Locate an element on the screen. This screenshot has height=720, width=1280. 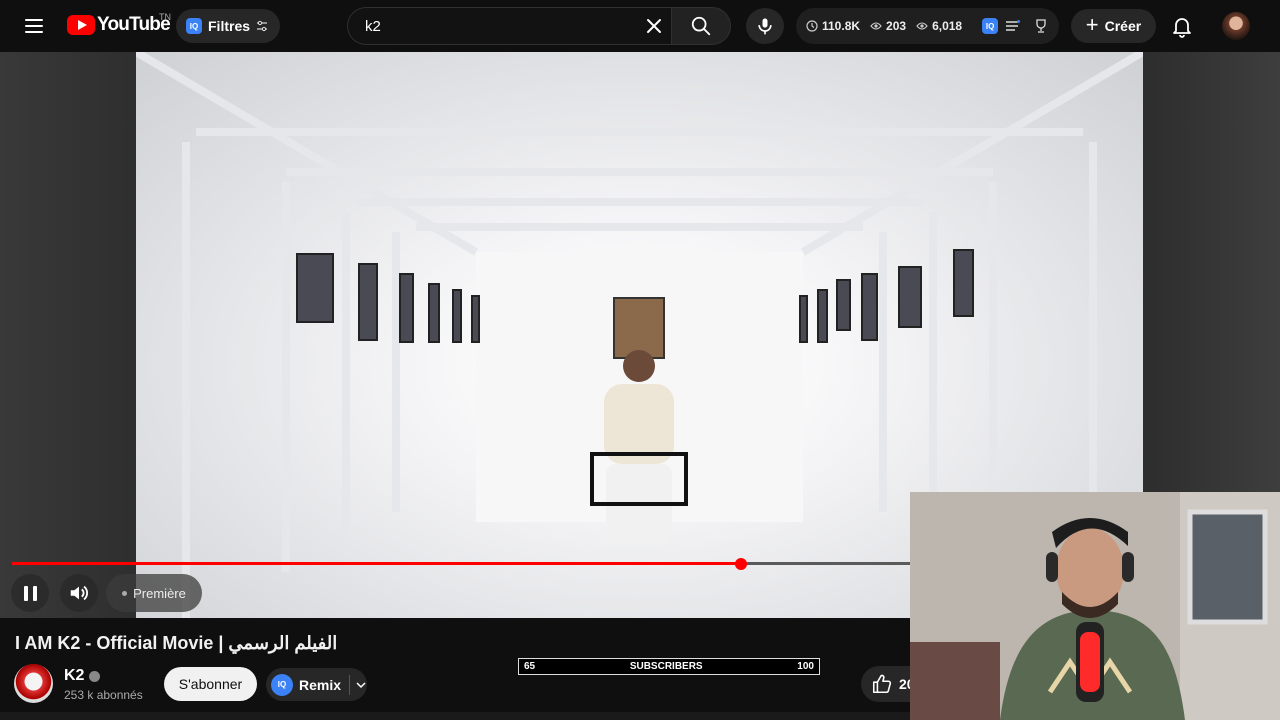
trophy-icon is located at coordinates (1041, 26).